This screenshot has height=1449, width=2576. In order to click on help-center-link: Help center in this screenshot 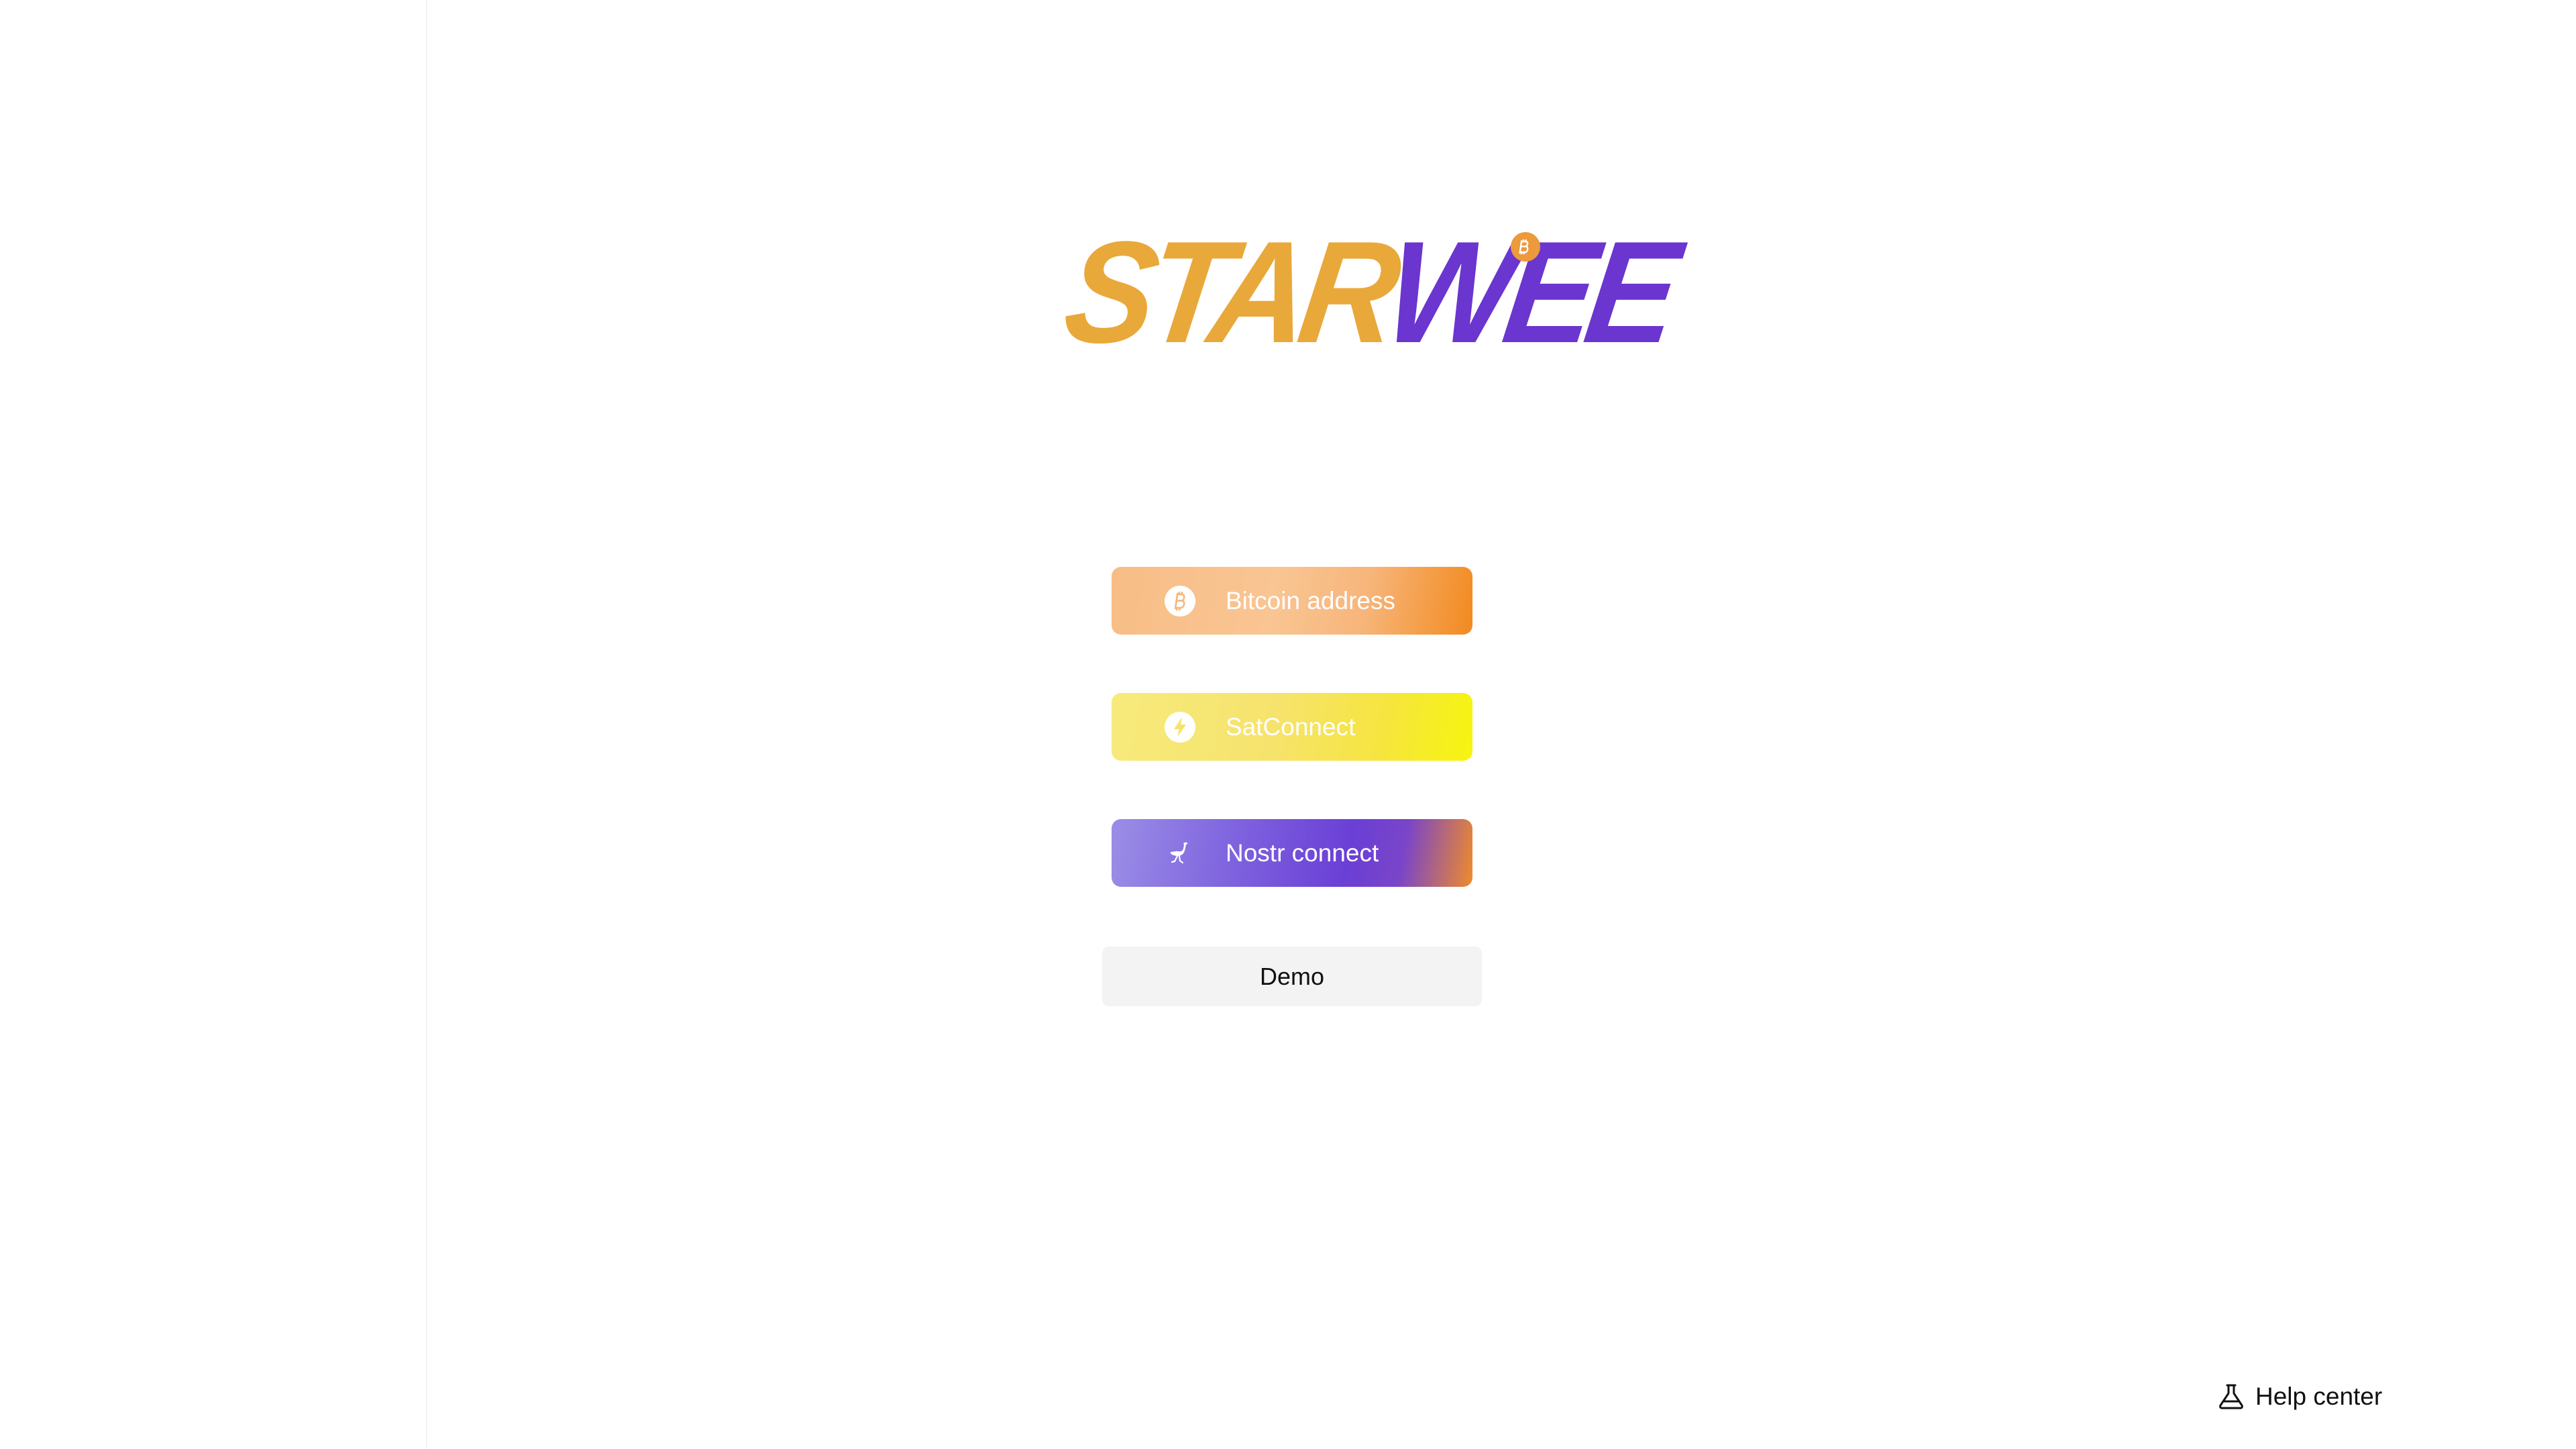, I will do `click(2298, 1396)`.